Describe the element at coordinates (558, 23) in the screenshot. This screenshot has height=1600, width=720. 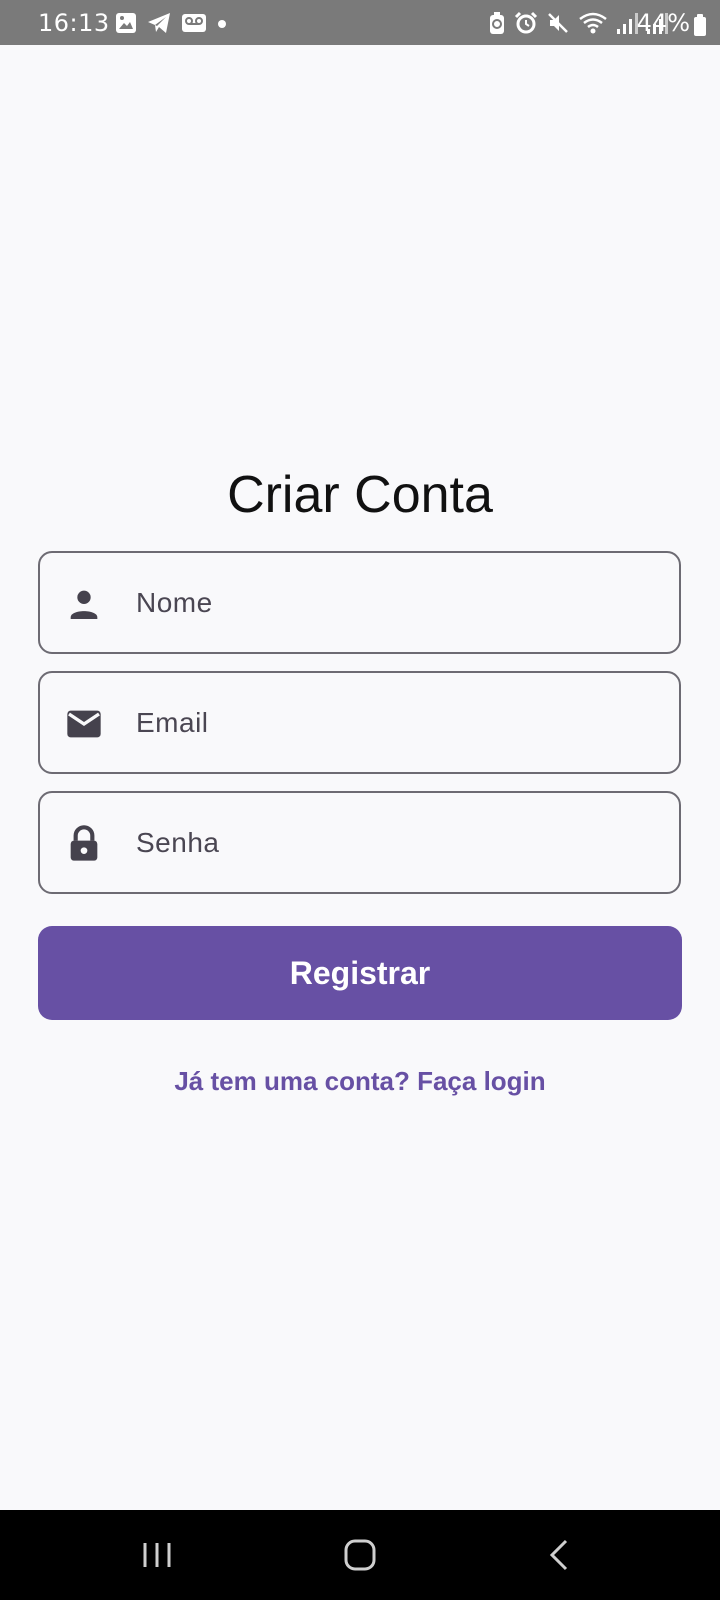
I see `mute-icon` at that location.